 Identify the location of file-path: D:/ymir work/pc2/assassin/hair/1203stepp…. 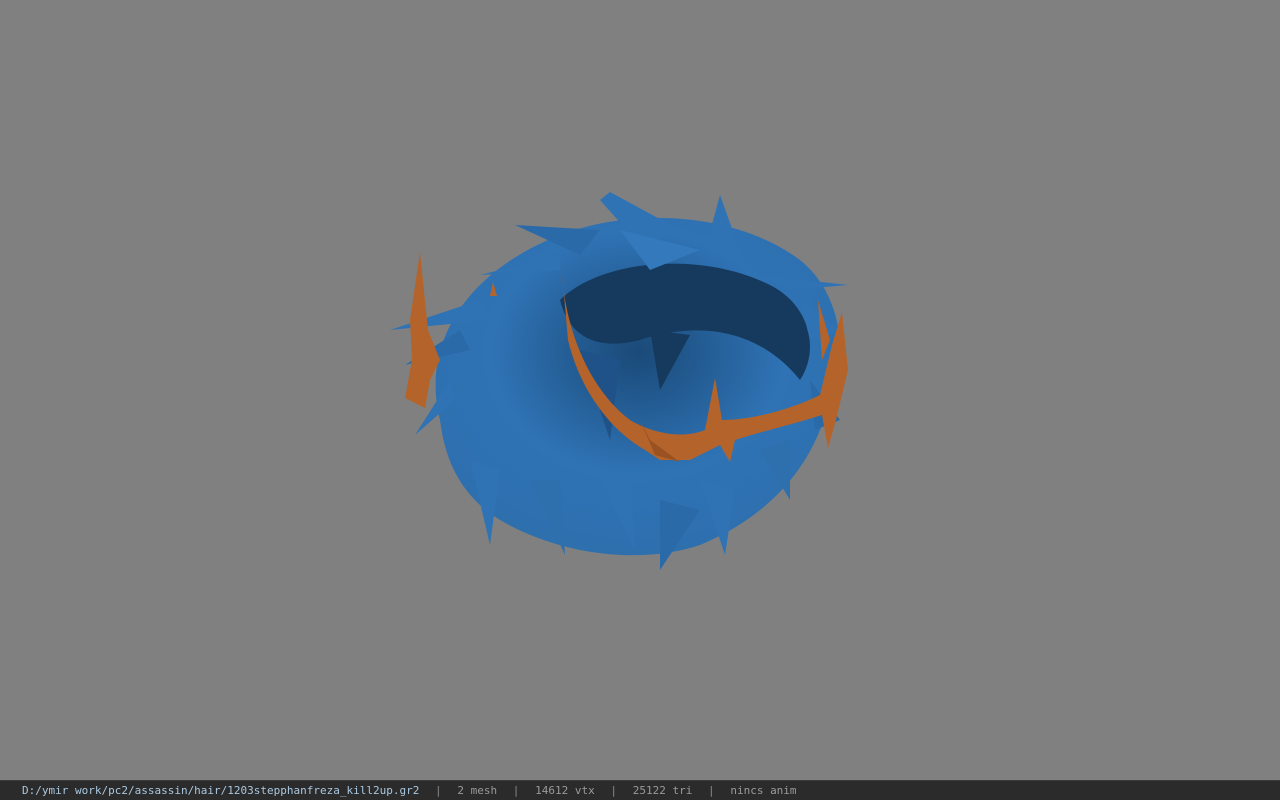
(221, 790).